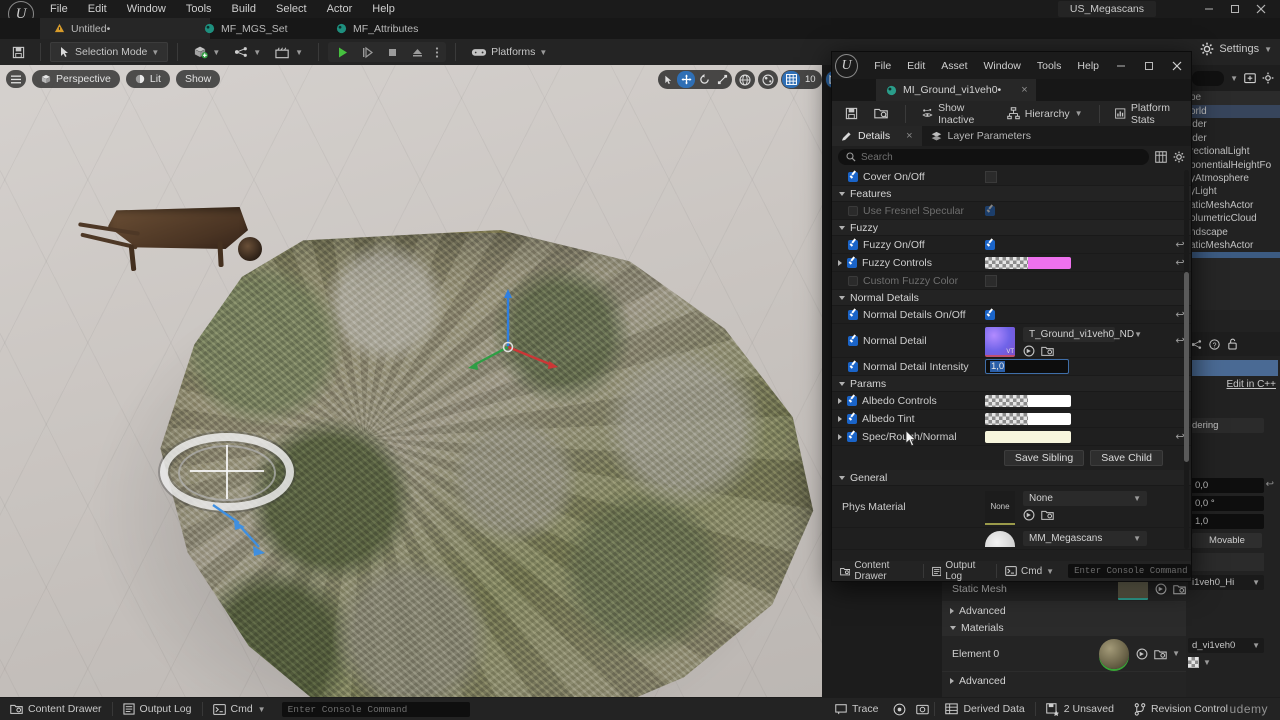 This screenshot has height=720, width=1280. What do you see at coordinates (1074, 507) in the screenshot?
I see `property-value: None None ▼` at bounding box center [1074, 507].